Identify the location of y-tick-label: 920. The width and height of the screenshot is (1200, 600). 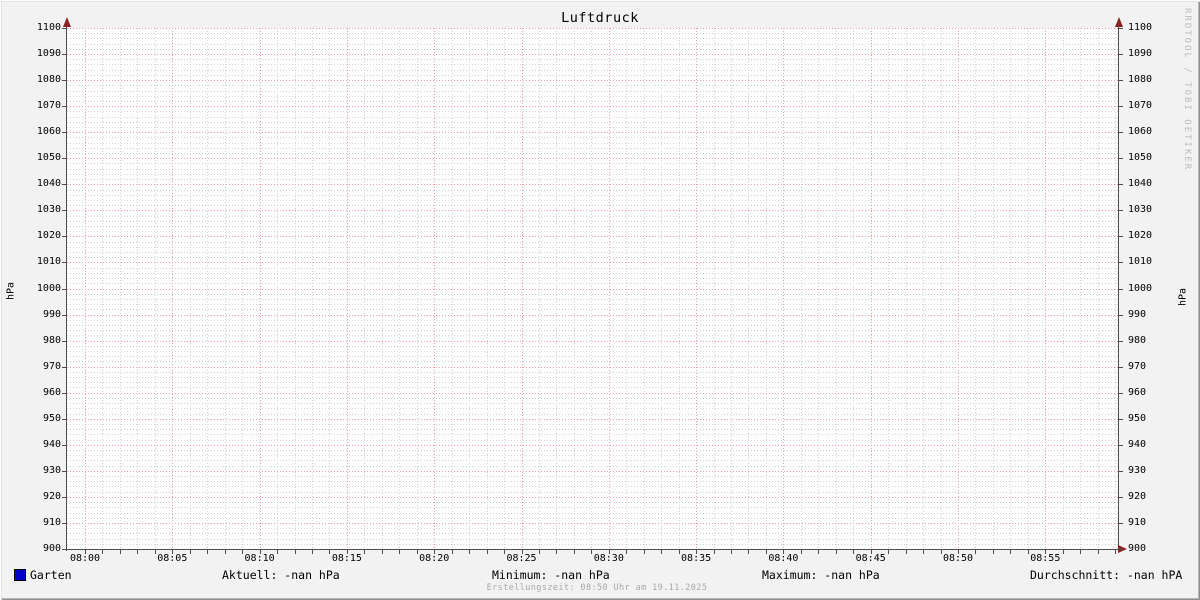
(51, 496).